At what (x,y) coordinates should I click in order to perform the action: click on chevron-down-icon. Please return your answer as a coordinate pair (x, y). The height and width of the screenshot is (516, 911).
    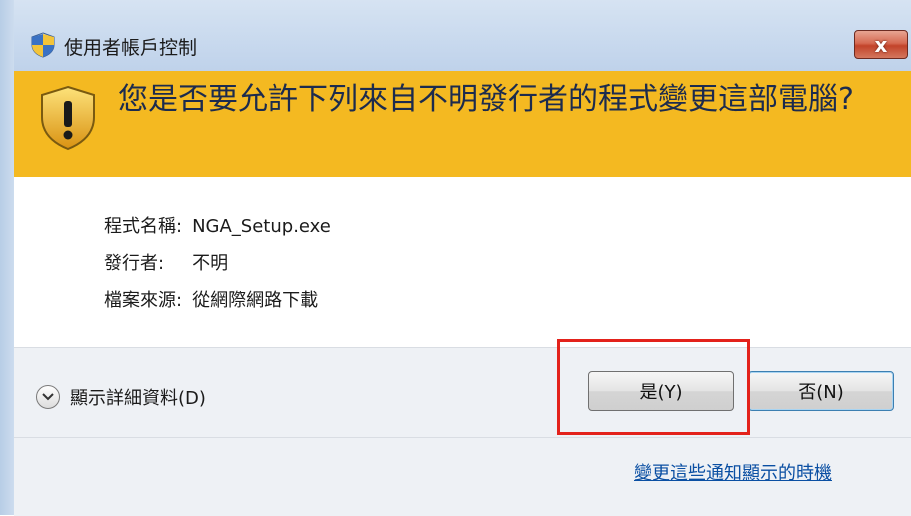
    Looking at the image, I should click on (48, 397).